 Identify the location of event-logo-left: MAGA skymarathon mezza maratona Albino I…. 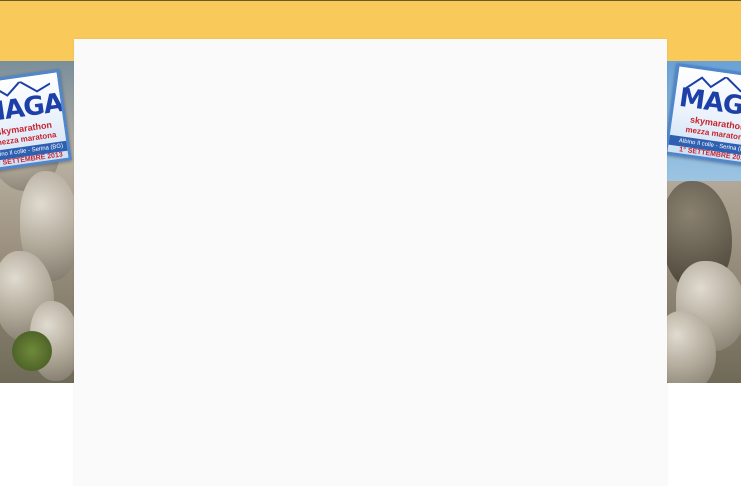
(36, 121).